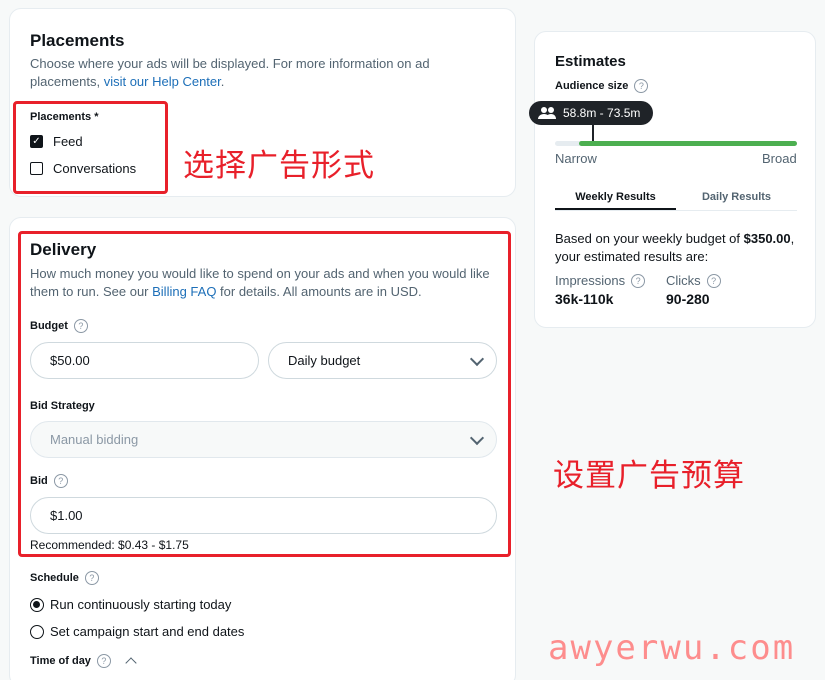 The width and height of the screenshot is (825, 680). I want to click on audience-range-text: 58.8m - 73.5m, so click(602, 113).